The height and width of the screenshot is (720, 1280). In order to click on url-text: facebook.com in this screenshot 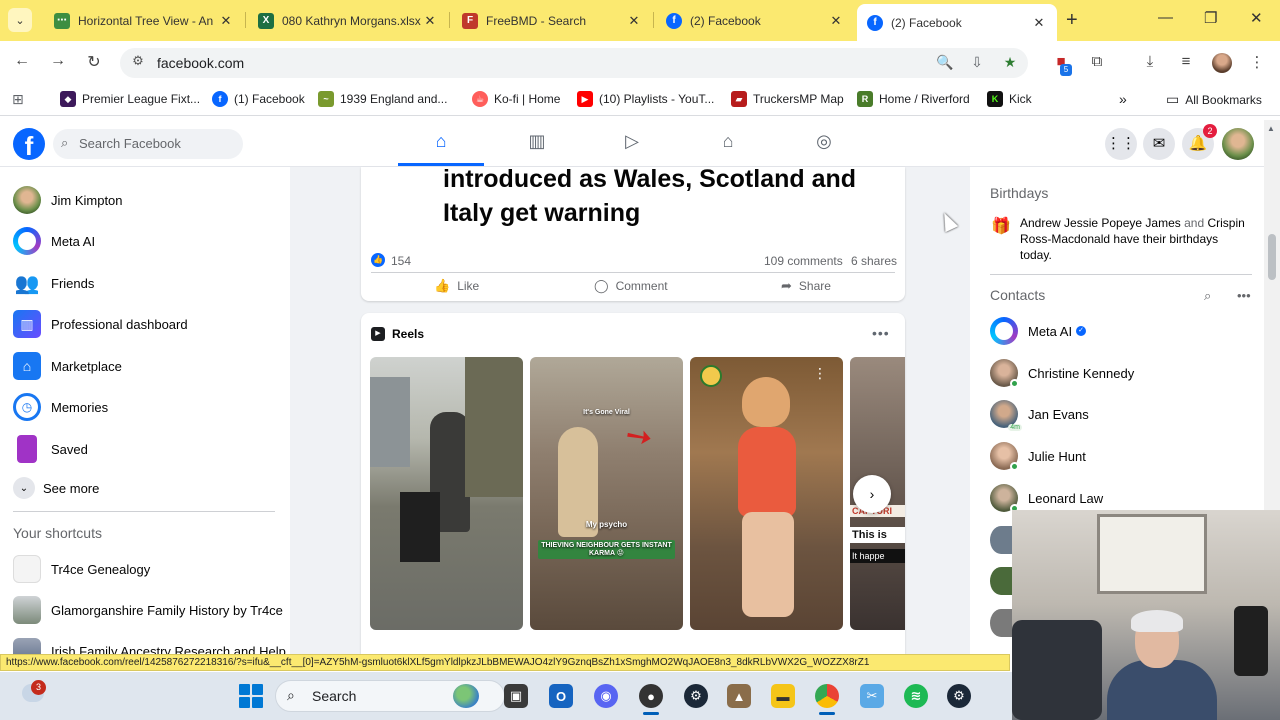, I will do `click(200, 63)`.